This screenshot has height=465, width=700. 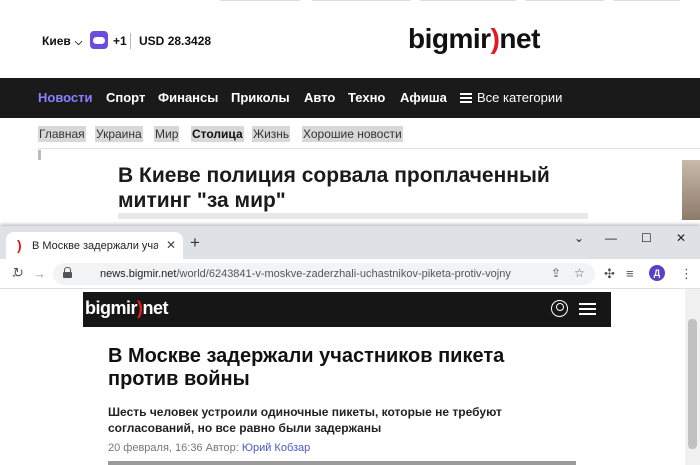 What do you see at coordinates (39, 273) in the screenshot?
I see `forward-arrow-icon: →` at bounding box center [39, 273].